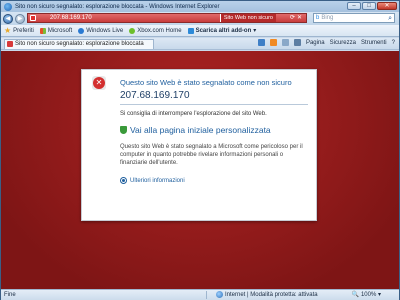 Image resolution: width=400 pixels, height=300 pixels. Describe the element at coordinates (105, 30) in the screenshot. I see `favorite-label: Windows Live` at that location.